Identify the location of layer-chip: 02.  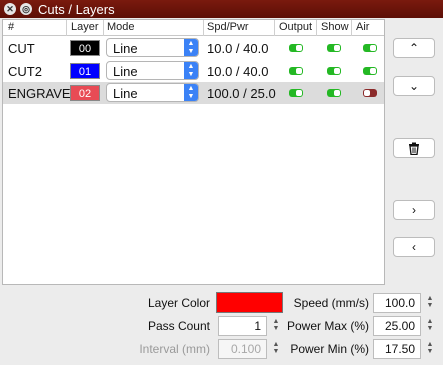
(85, 93).